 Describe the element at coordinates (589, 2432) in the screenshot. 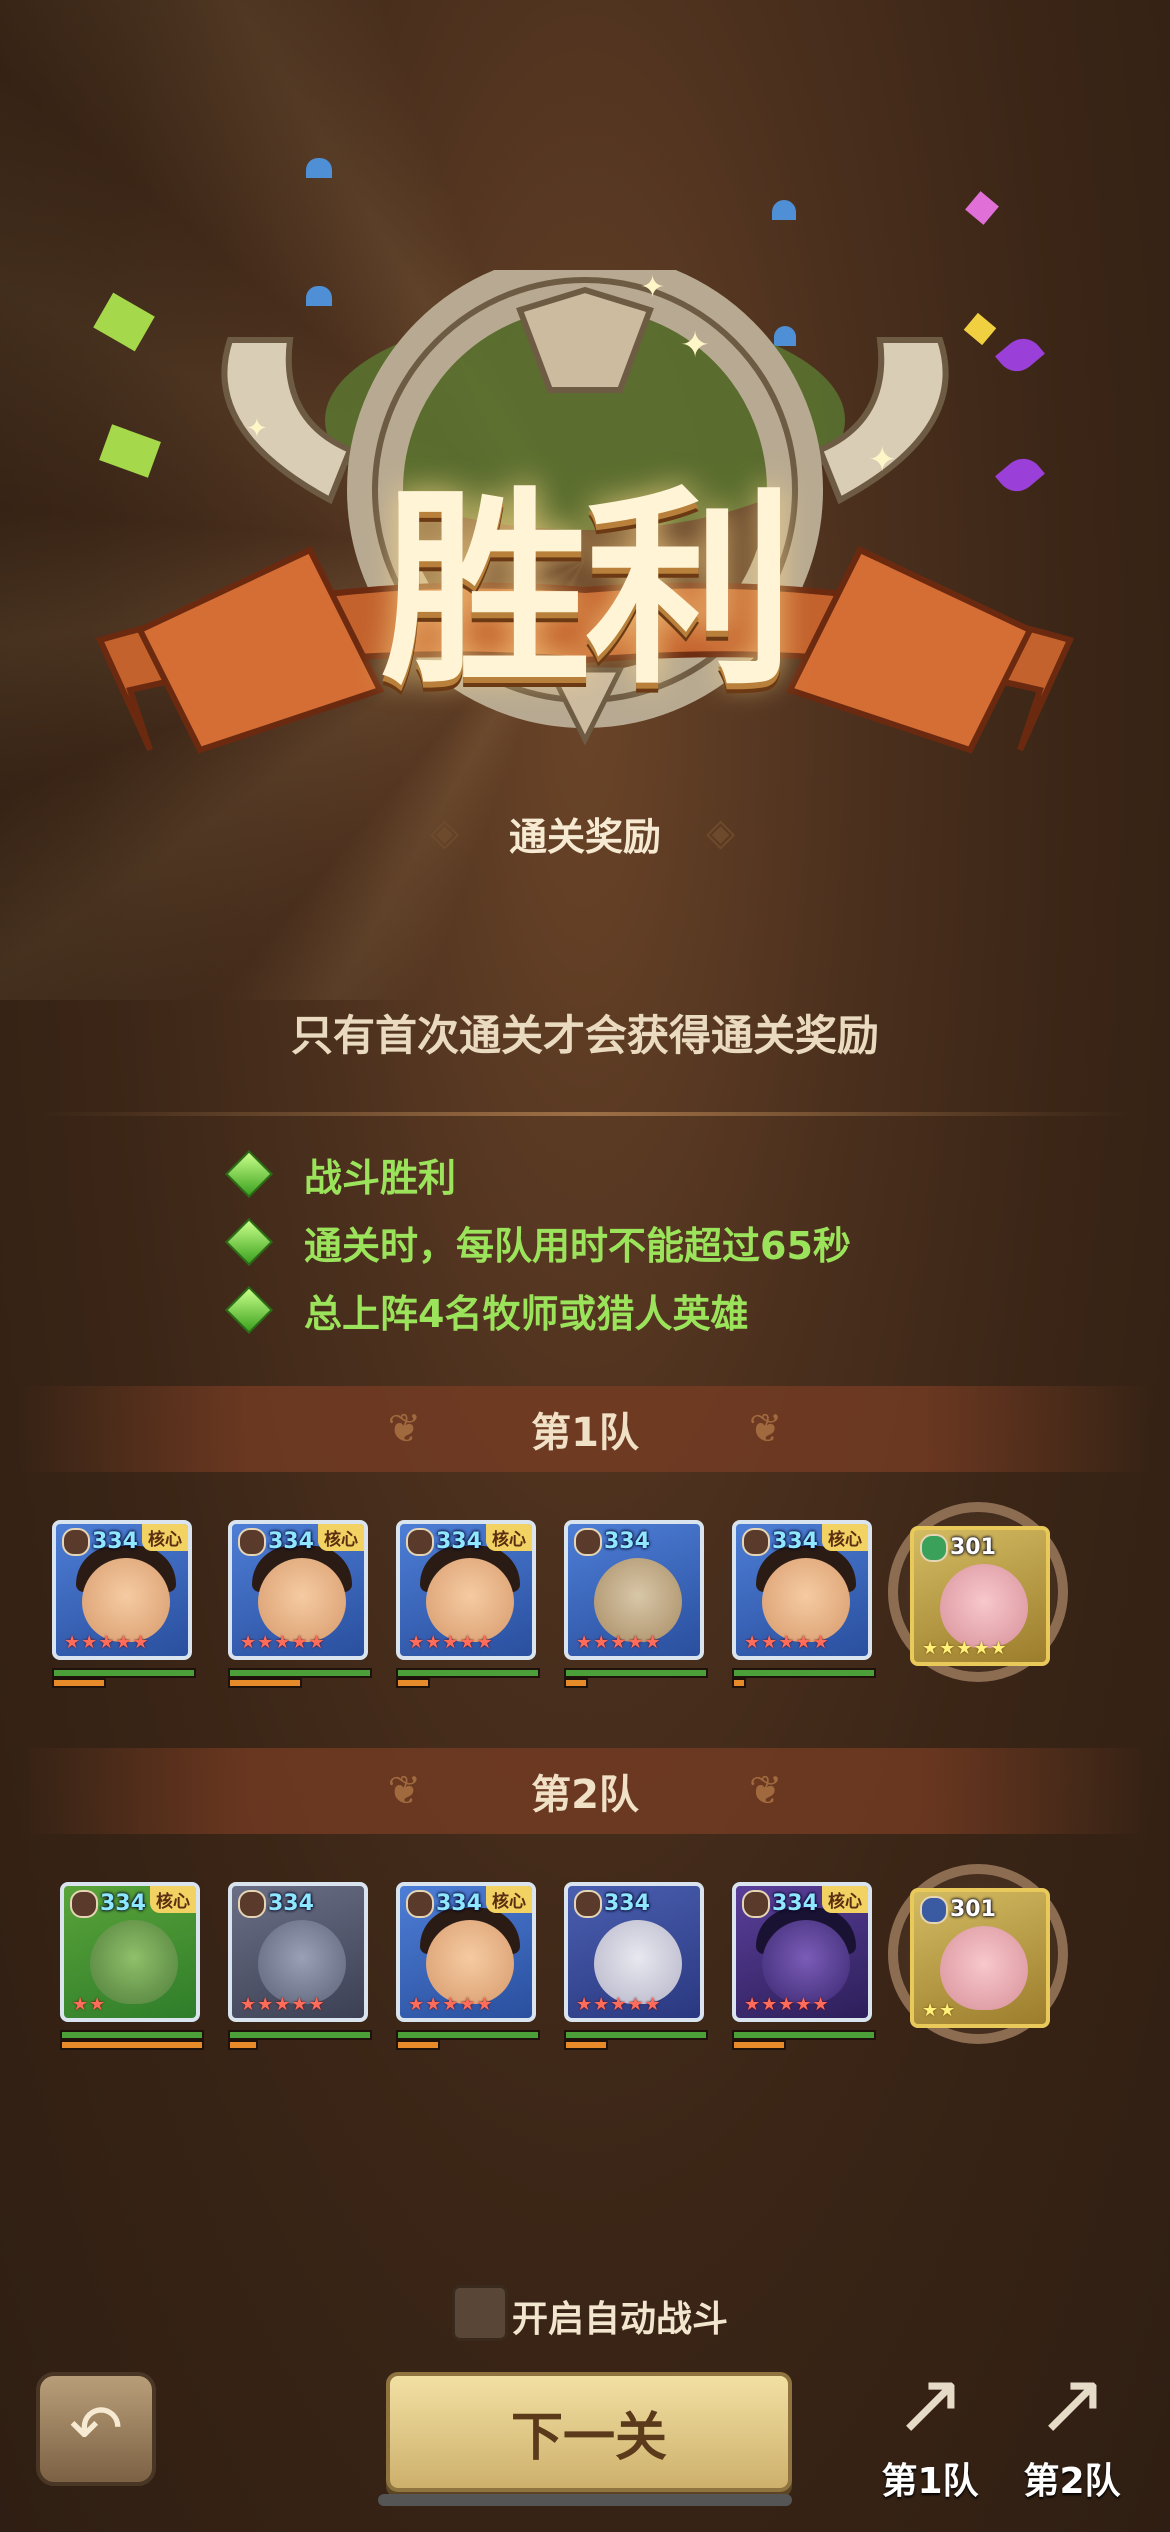

I see `next-level-button: 下一关` at that location.